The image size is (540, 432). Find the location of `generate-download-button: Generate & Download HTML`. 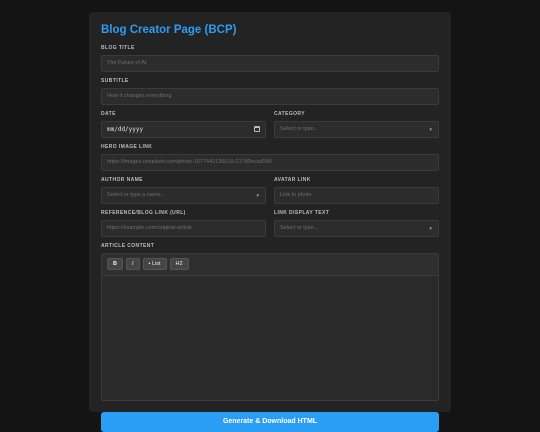

generate-download-button: Generate & Download HTML is located at coordinates (270, 422).